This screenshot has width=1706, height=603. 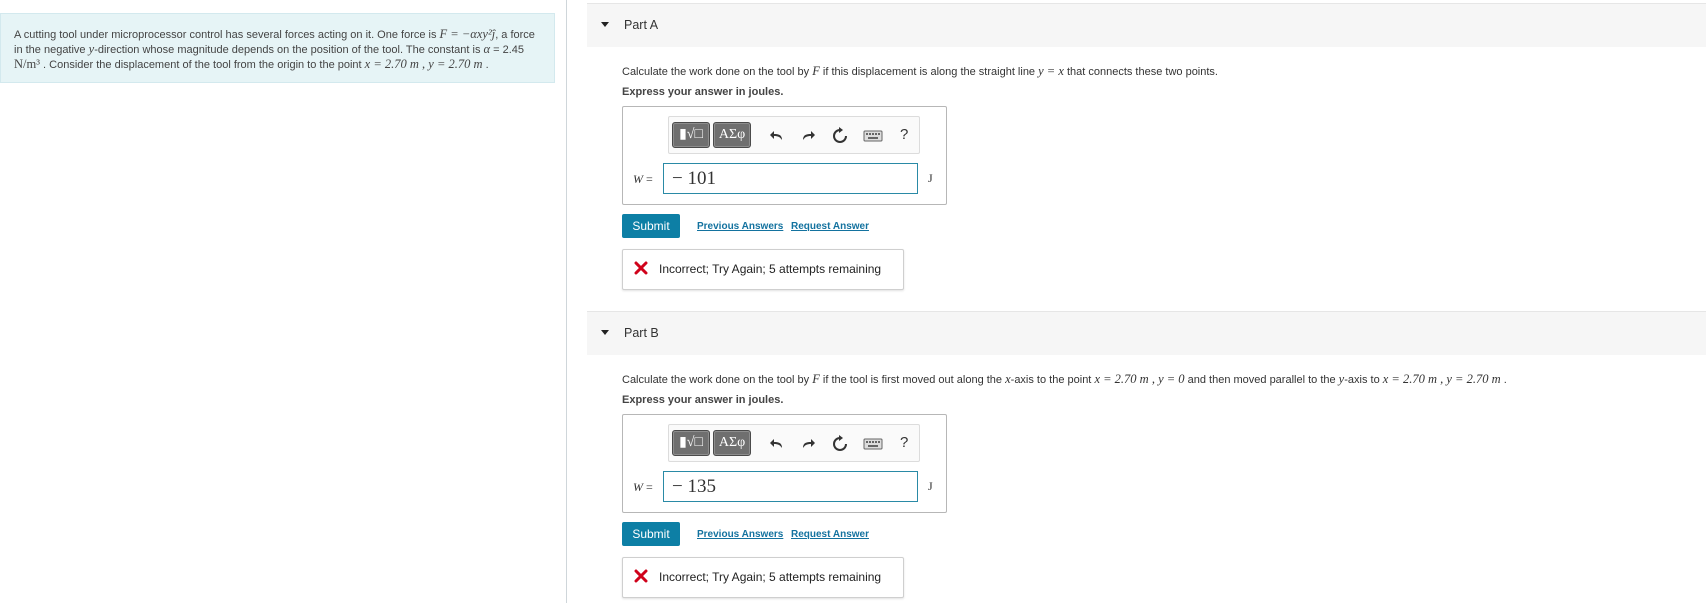 What do you see at coordinates (790, 178) in the screenshot?
I see `answer-input: − 101` at bounding box center [790, 178].